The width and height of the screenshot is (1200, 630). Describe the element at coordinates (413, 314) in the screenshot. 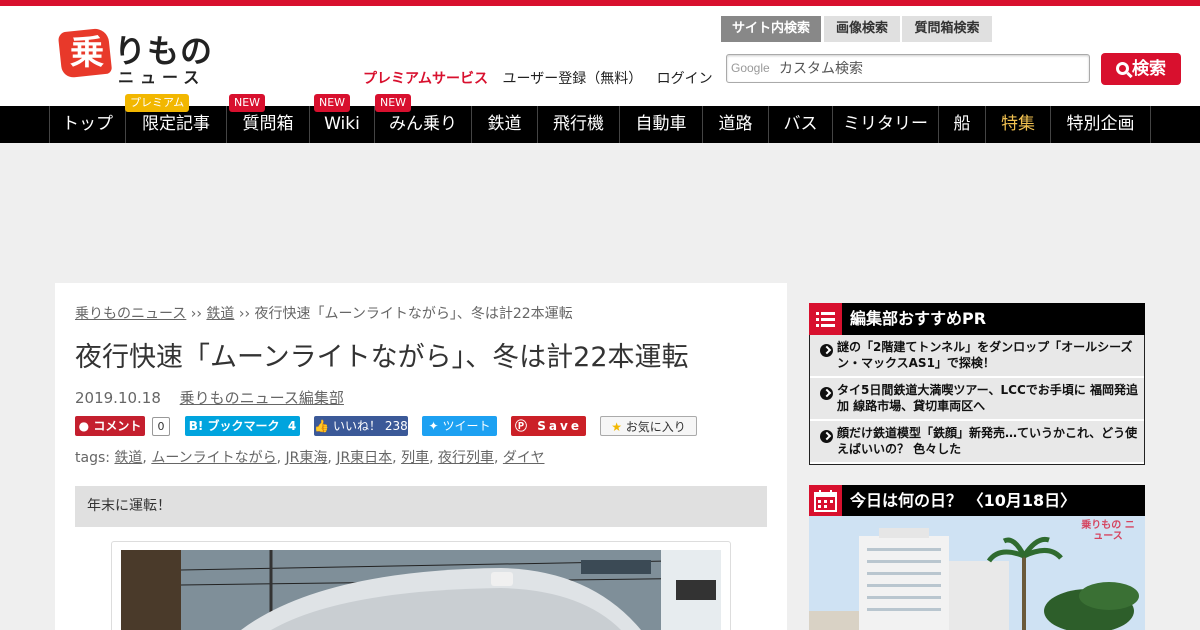

I see `breadcrumb-current: 夜行快速「ムーンライトながら」、冬は計22本運転` at that location.